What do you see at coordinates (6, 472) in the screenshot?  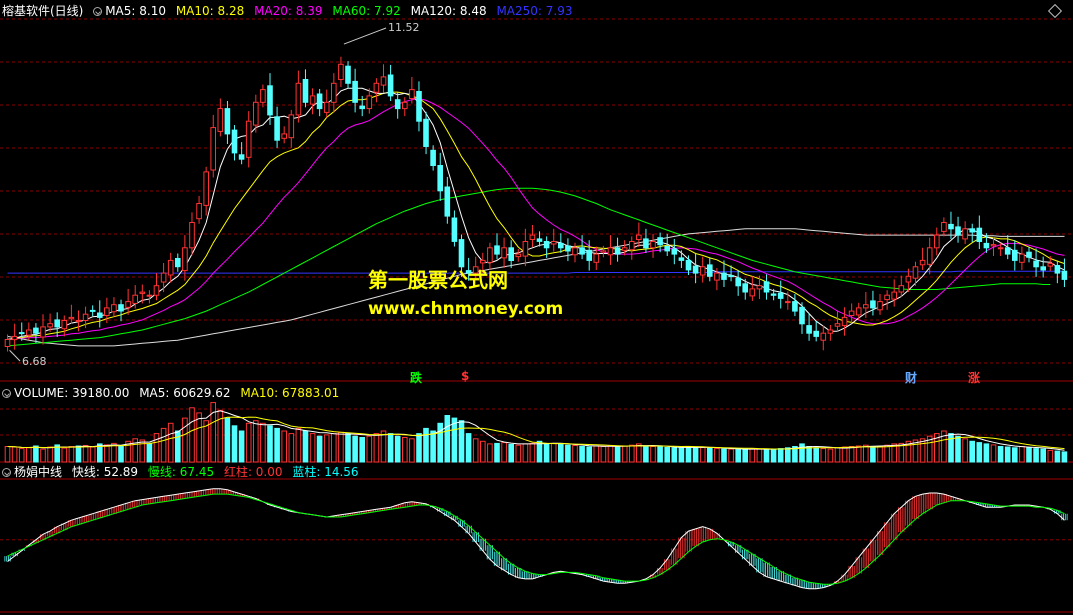 I see `indicator-settings-icon` at bounding box center [6, 472].